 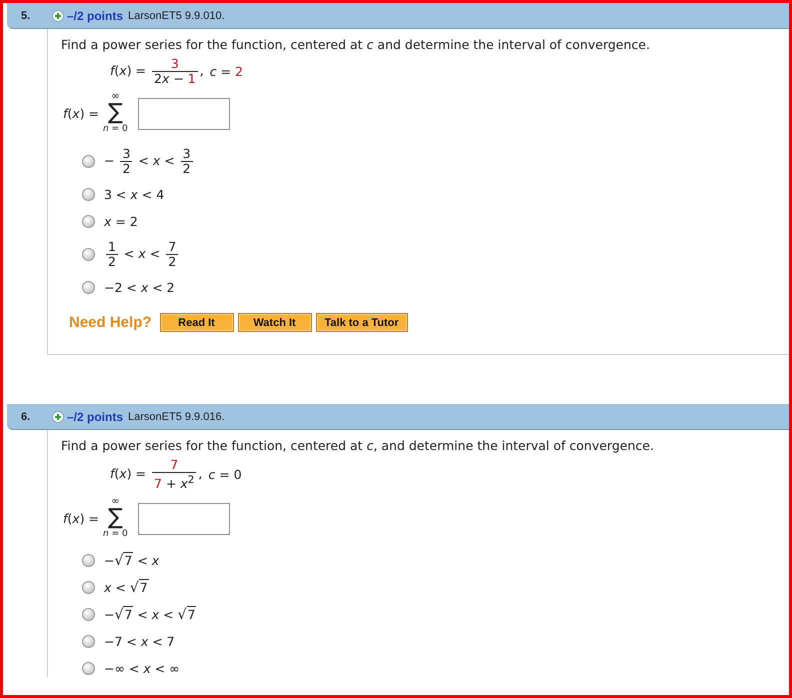 I want to click on function-formula: f(x) = 3 2x − 1 ,, so click(x=157, y=71).